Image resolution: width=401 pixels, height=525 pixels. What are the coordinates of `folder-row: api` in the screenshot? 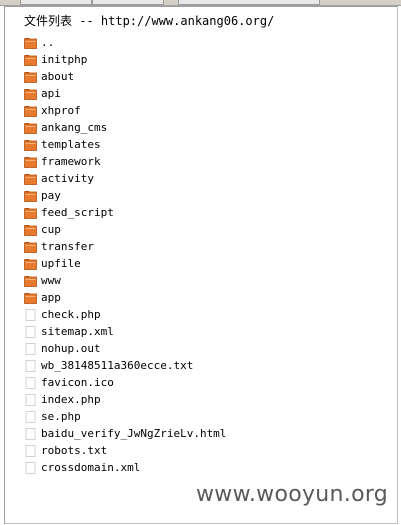 It's located at (204, 93).